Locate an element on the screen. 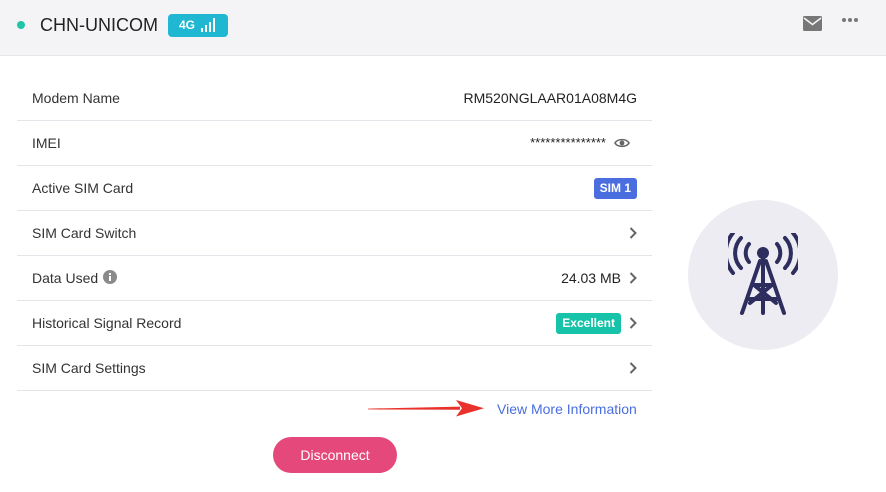  mail-icon is located at coordinates (812, 23).